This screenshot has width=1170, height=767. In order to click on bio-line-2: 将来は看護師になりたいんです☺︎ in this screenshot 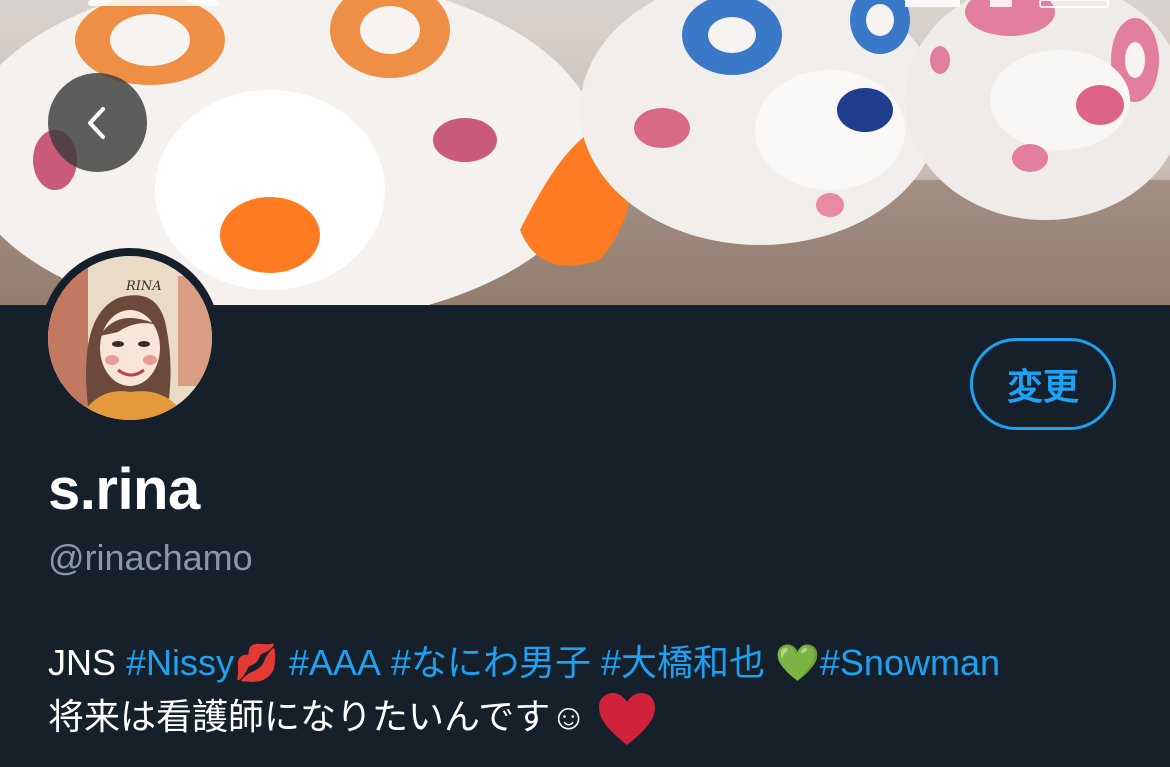, I will do `click(598, 718)`.